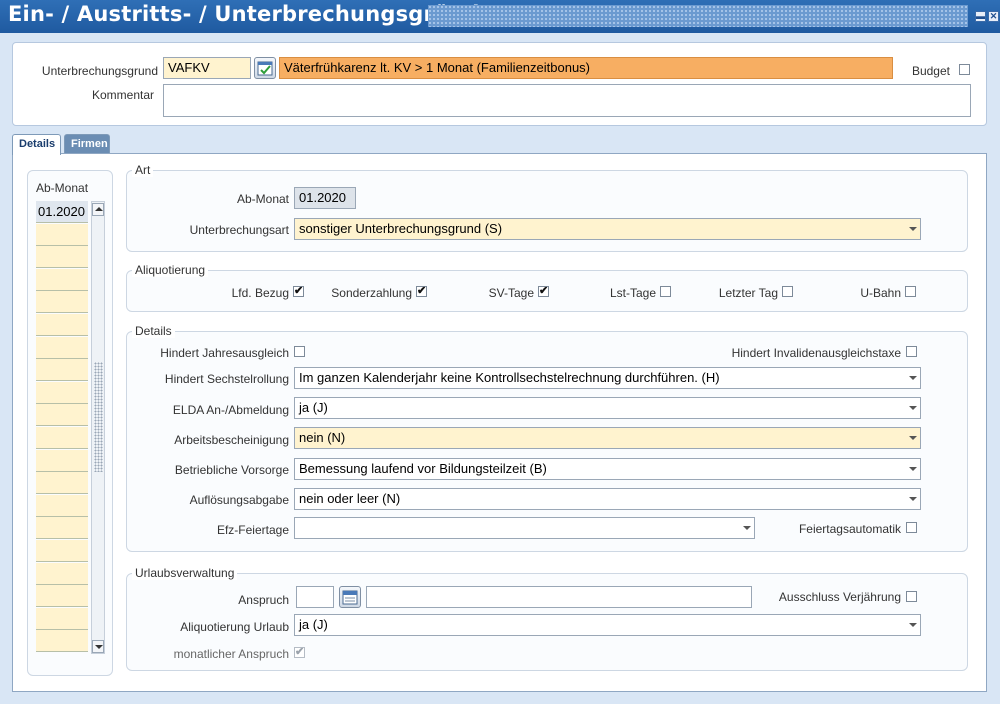 Image resolution: width=1000 pixels, height=704 pixels. Describe the element at coordinates (350, 498) in the screenshot. I see `aufloesungsabgabe-value: nein oder leer (N)` at that location.